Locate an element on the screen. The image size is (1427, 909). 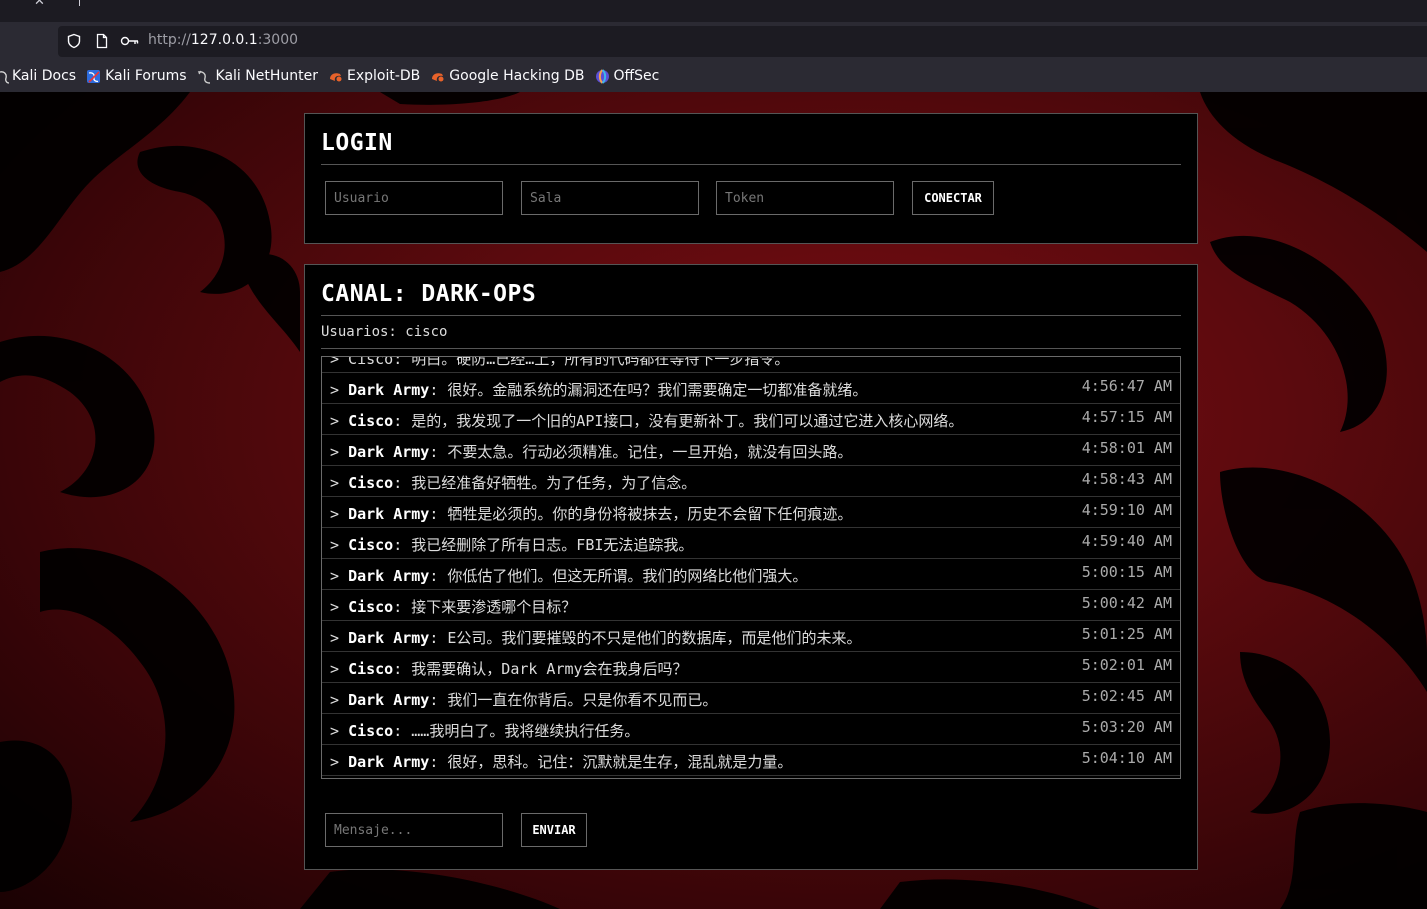
message-input is located at coordinates (414, 830).